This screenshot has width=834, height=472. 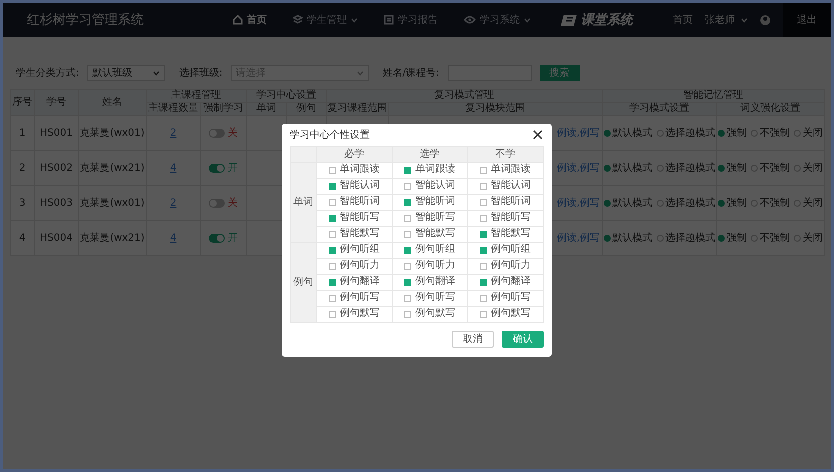 I want to click on app-title: 红杉树学习管理系统, so click(x=85, y=20).